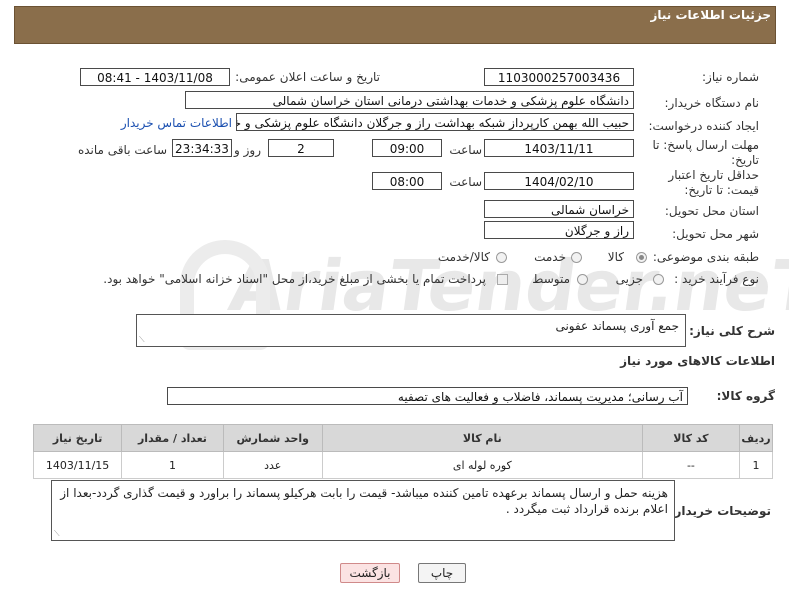 The height and width of the screenshot is (598, 789). I want to click on cell-row-number: 1, so click(756, 465).